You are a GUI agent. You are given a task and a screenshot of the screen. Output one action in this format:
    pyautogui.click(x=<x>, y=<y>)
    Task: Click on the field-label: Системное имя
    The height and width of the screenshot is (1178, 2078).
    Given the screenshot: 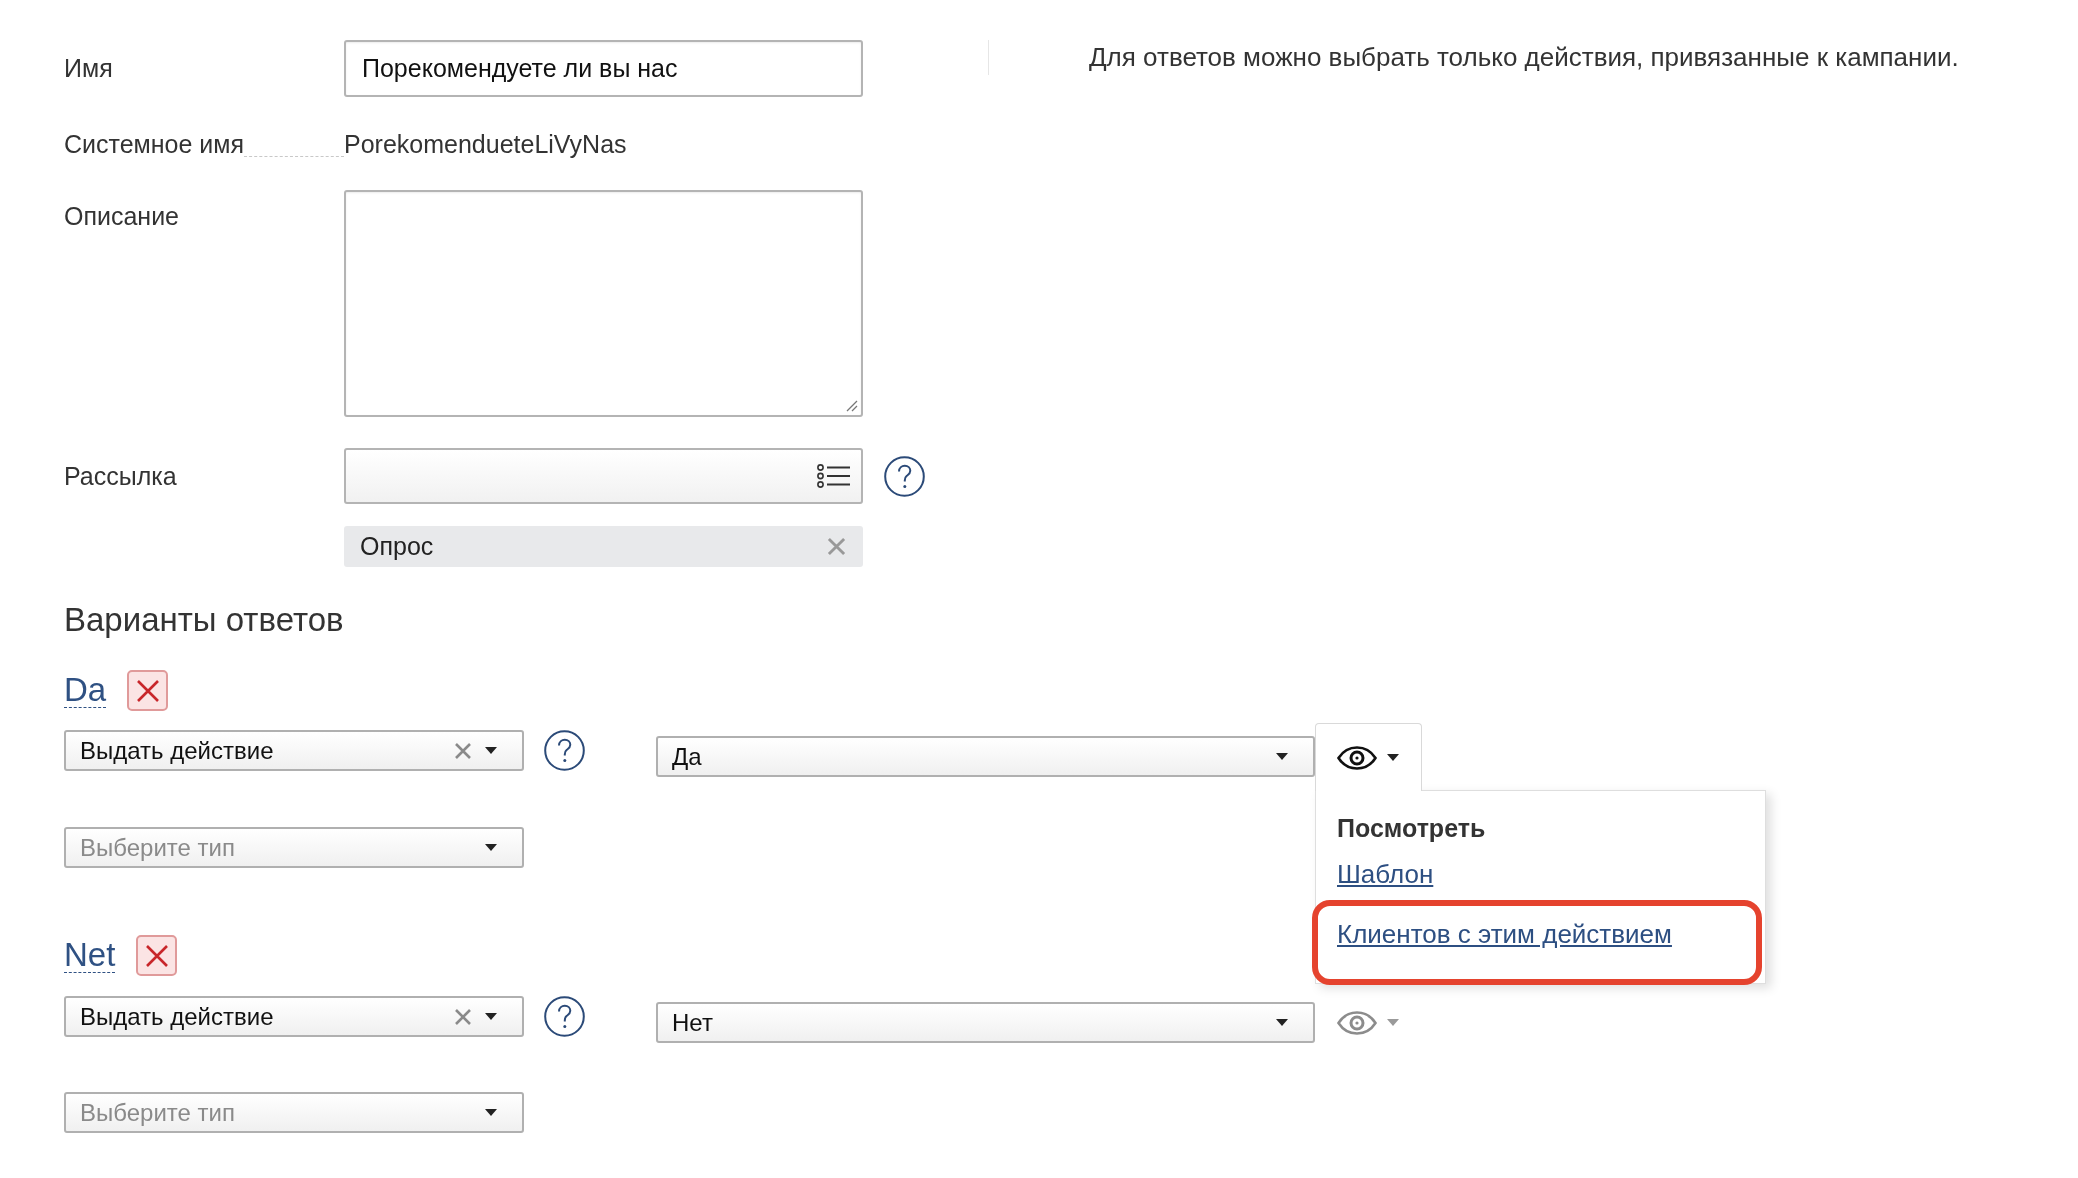 What is the action you would take?
    pyautogui.click(x=154, y=144)
    